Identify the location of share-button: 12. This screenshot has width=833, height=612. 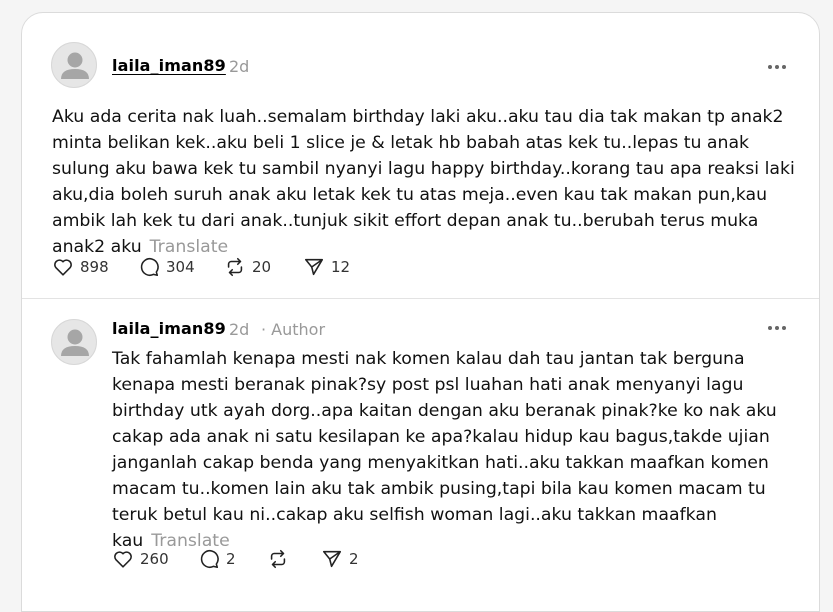
(326, 267).